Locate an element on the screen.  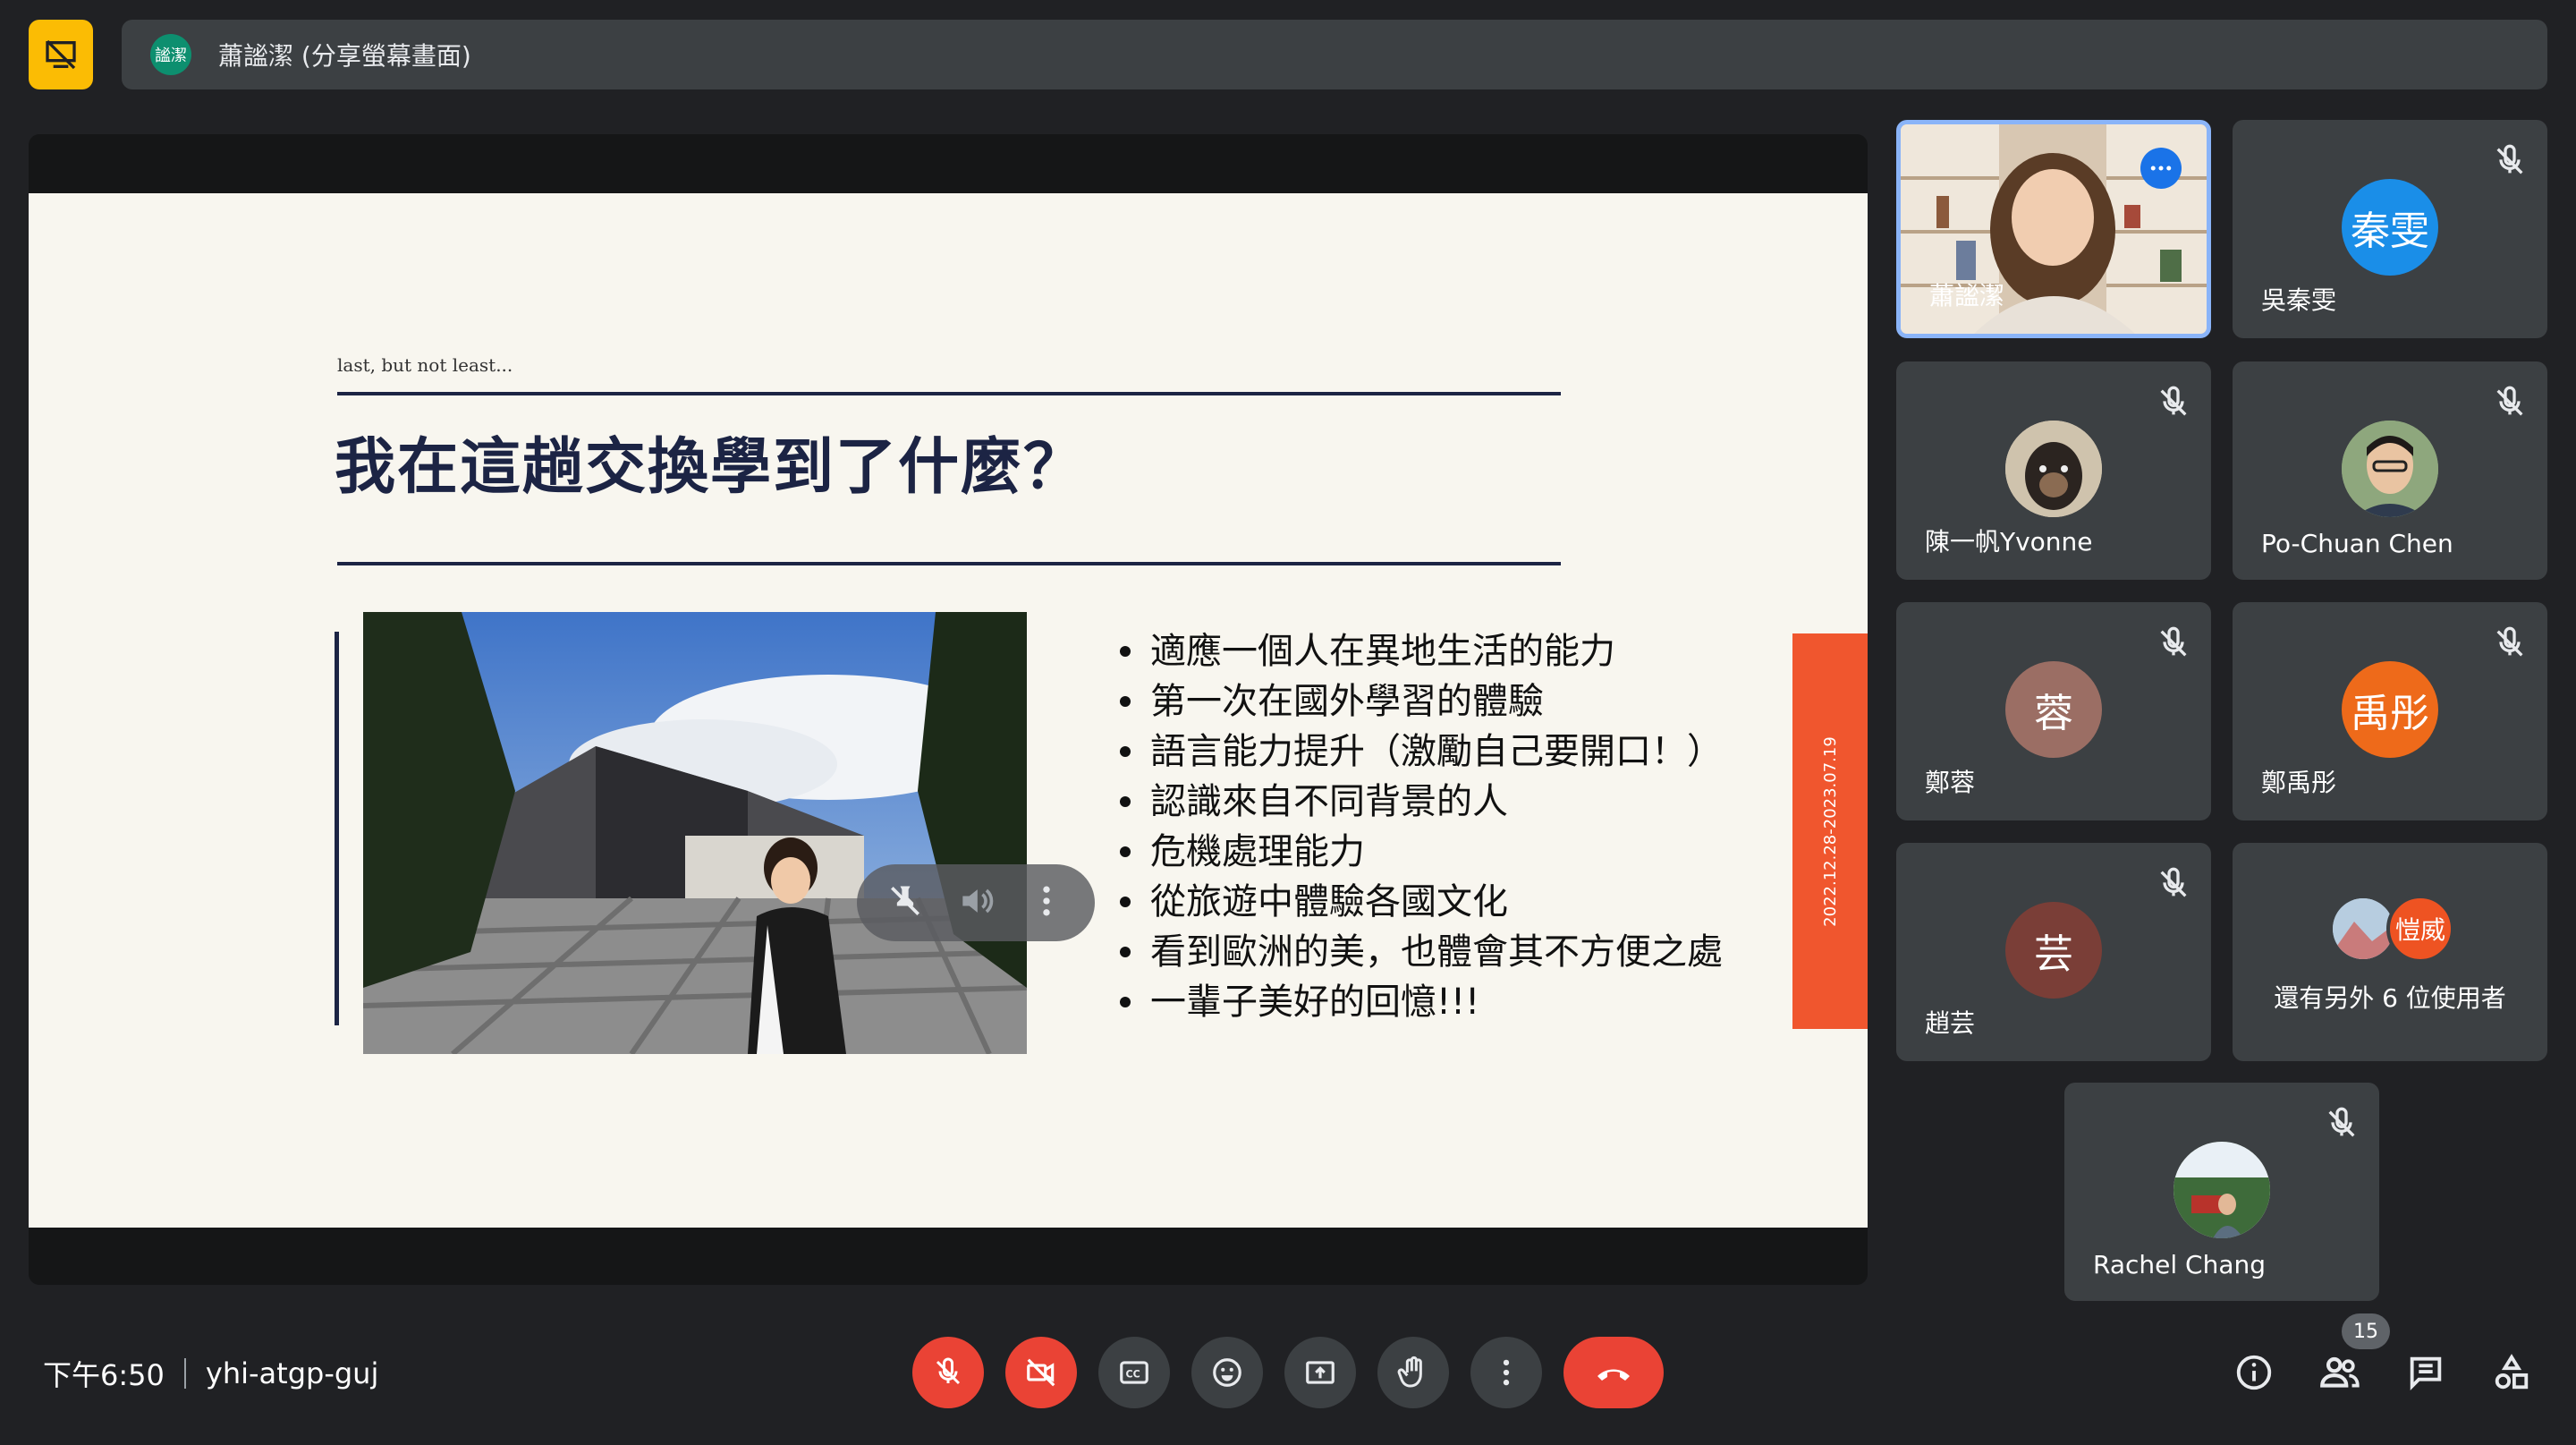
participant-name: 陳一帆Yvonne is located at coordinates (2009, 542).